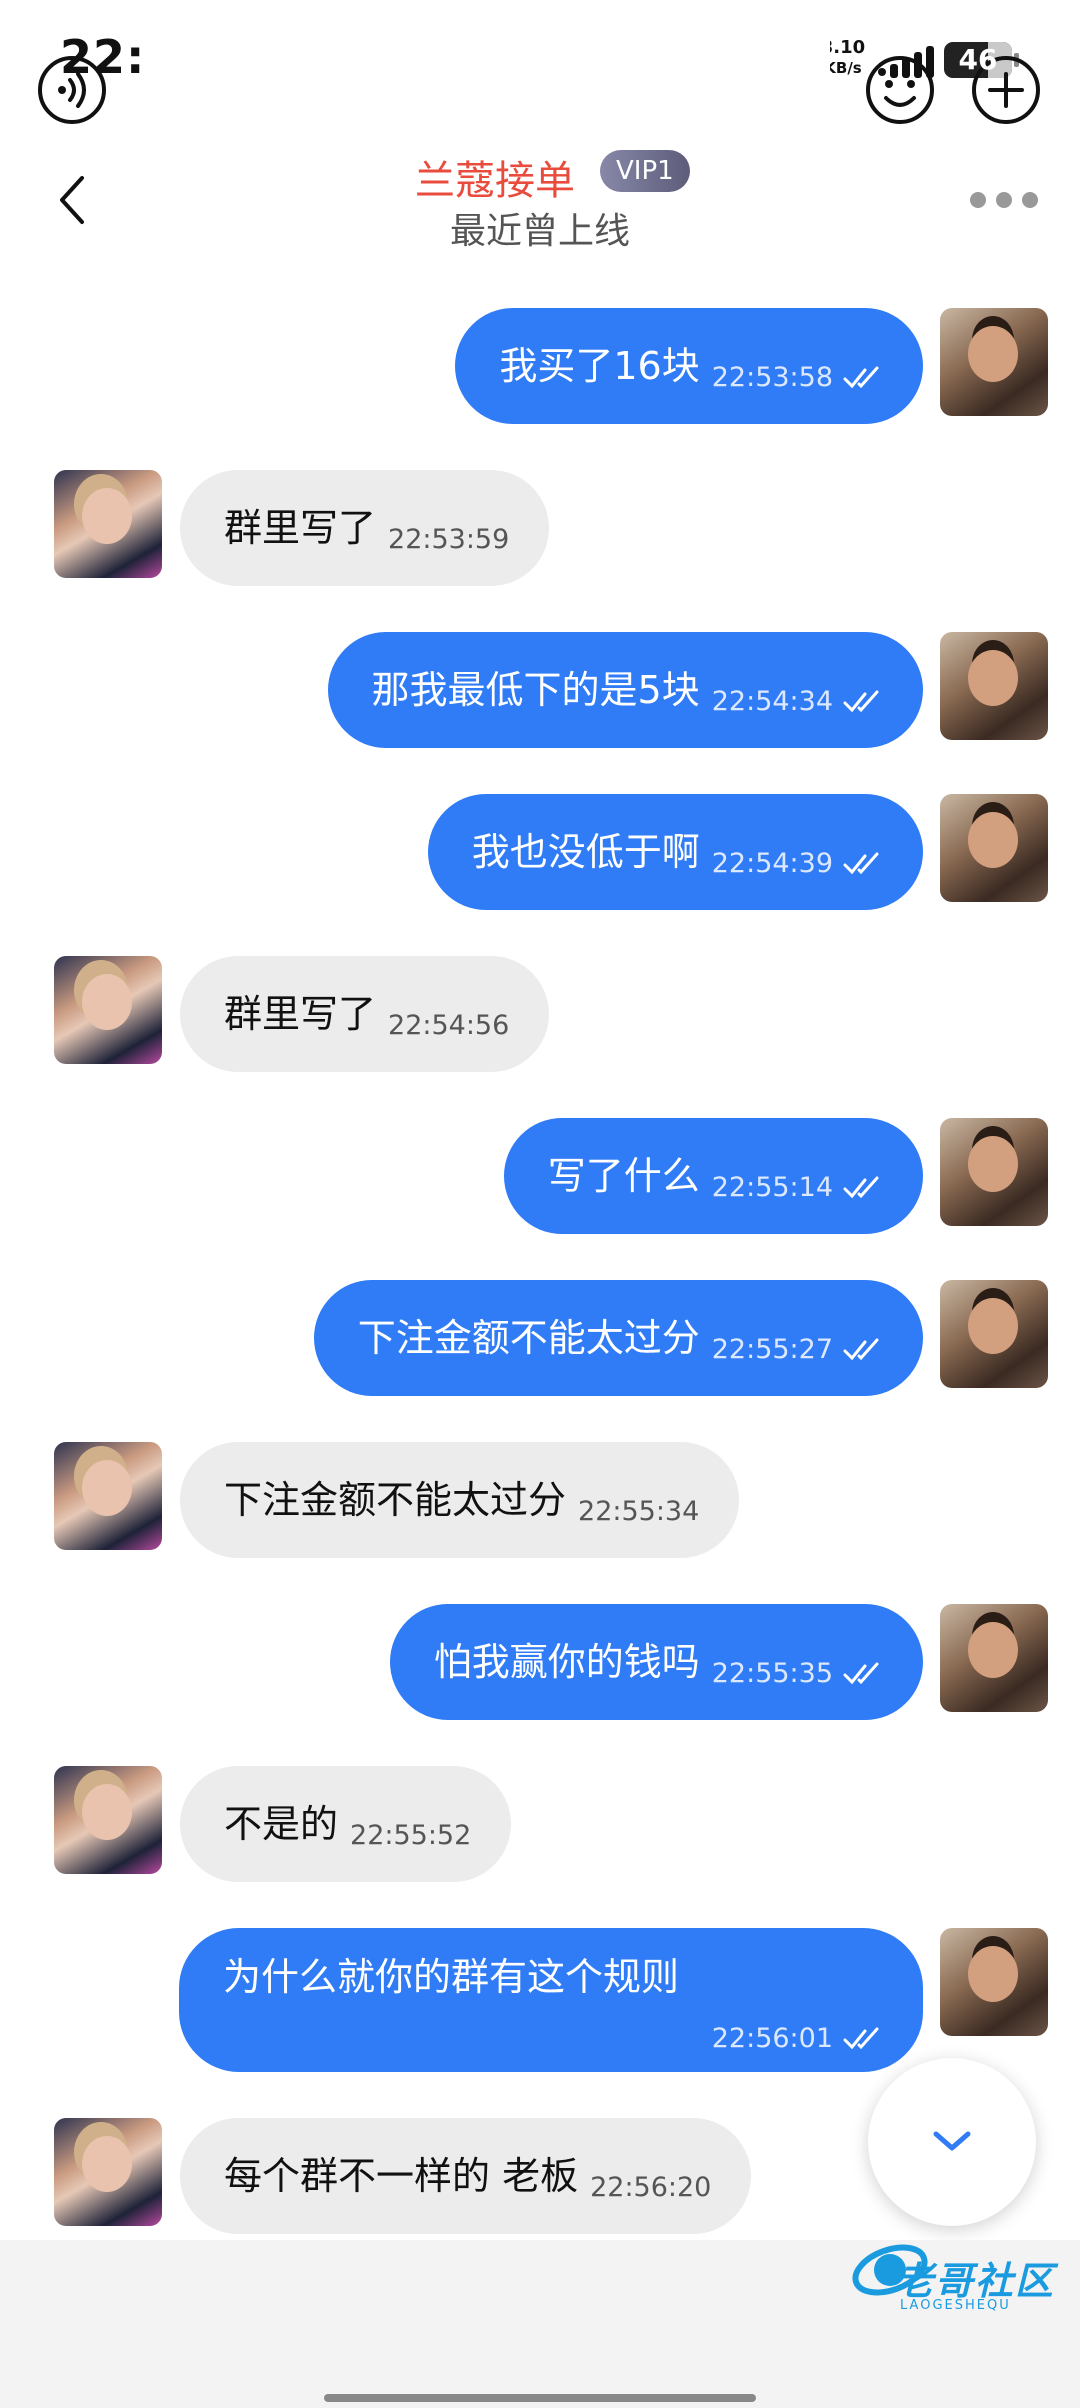 This screenshot has width=1080, height=2408. I want to click on message-time: 22:55:27, so click(772, 1349).